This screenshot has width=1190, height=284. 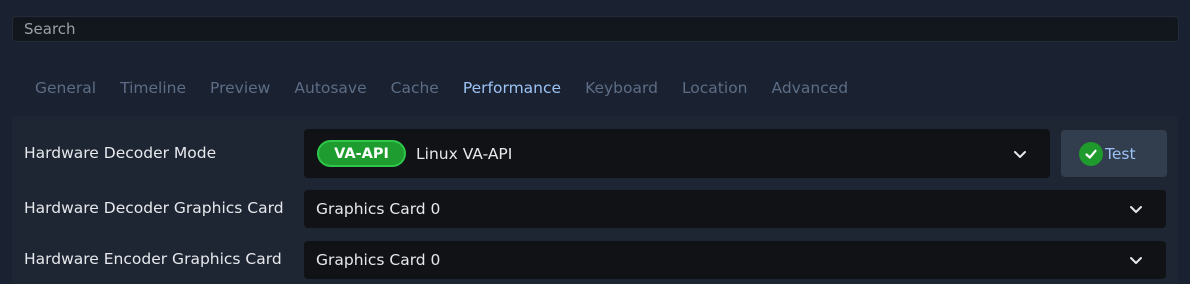 I want to click on search-input: Search, so click(x=595, y=29).